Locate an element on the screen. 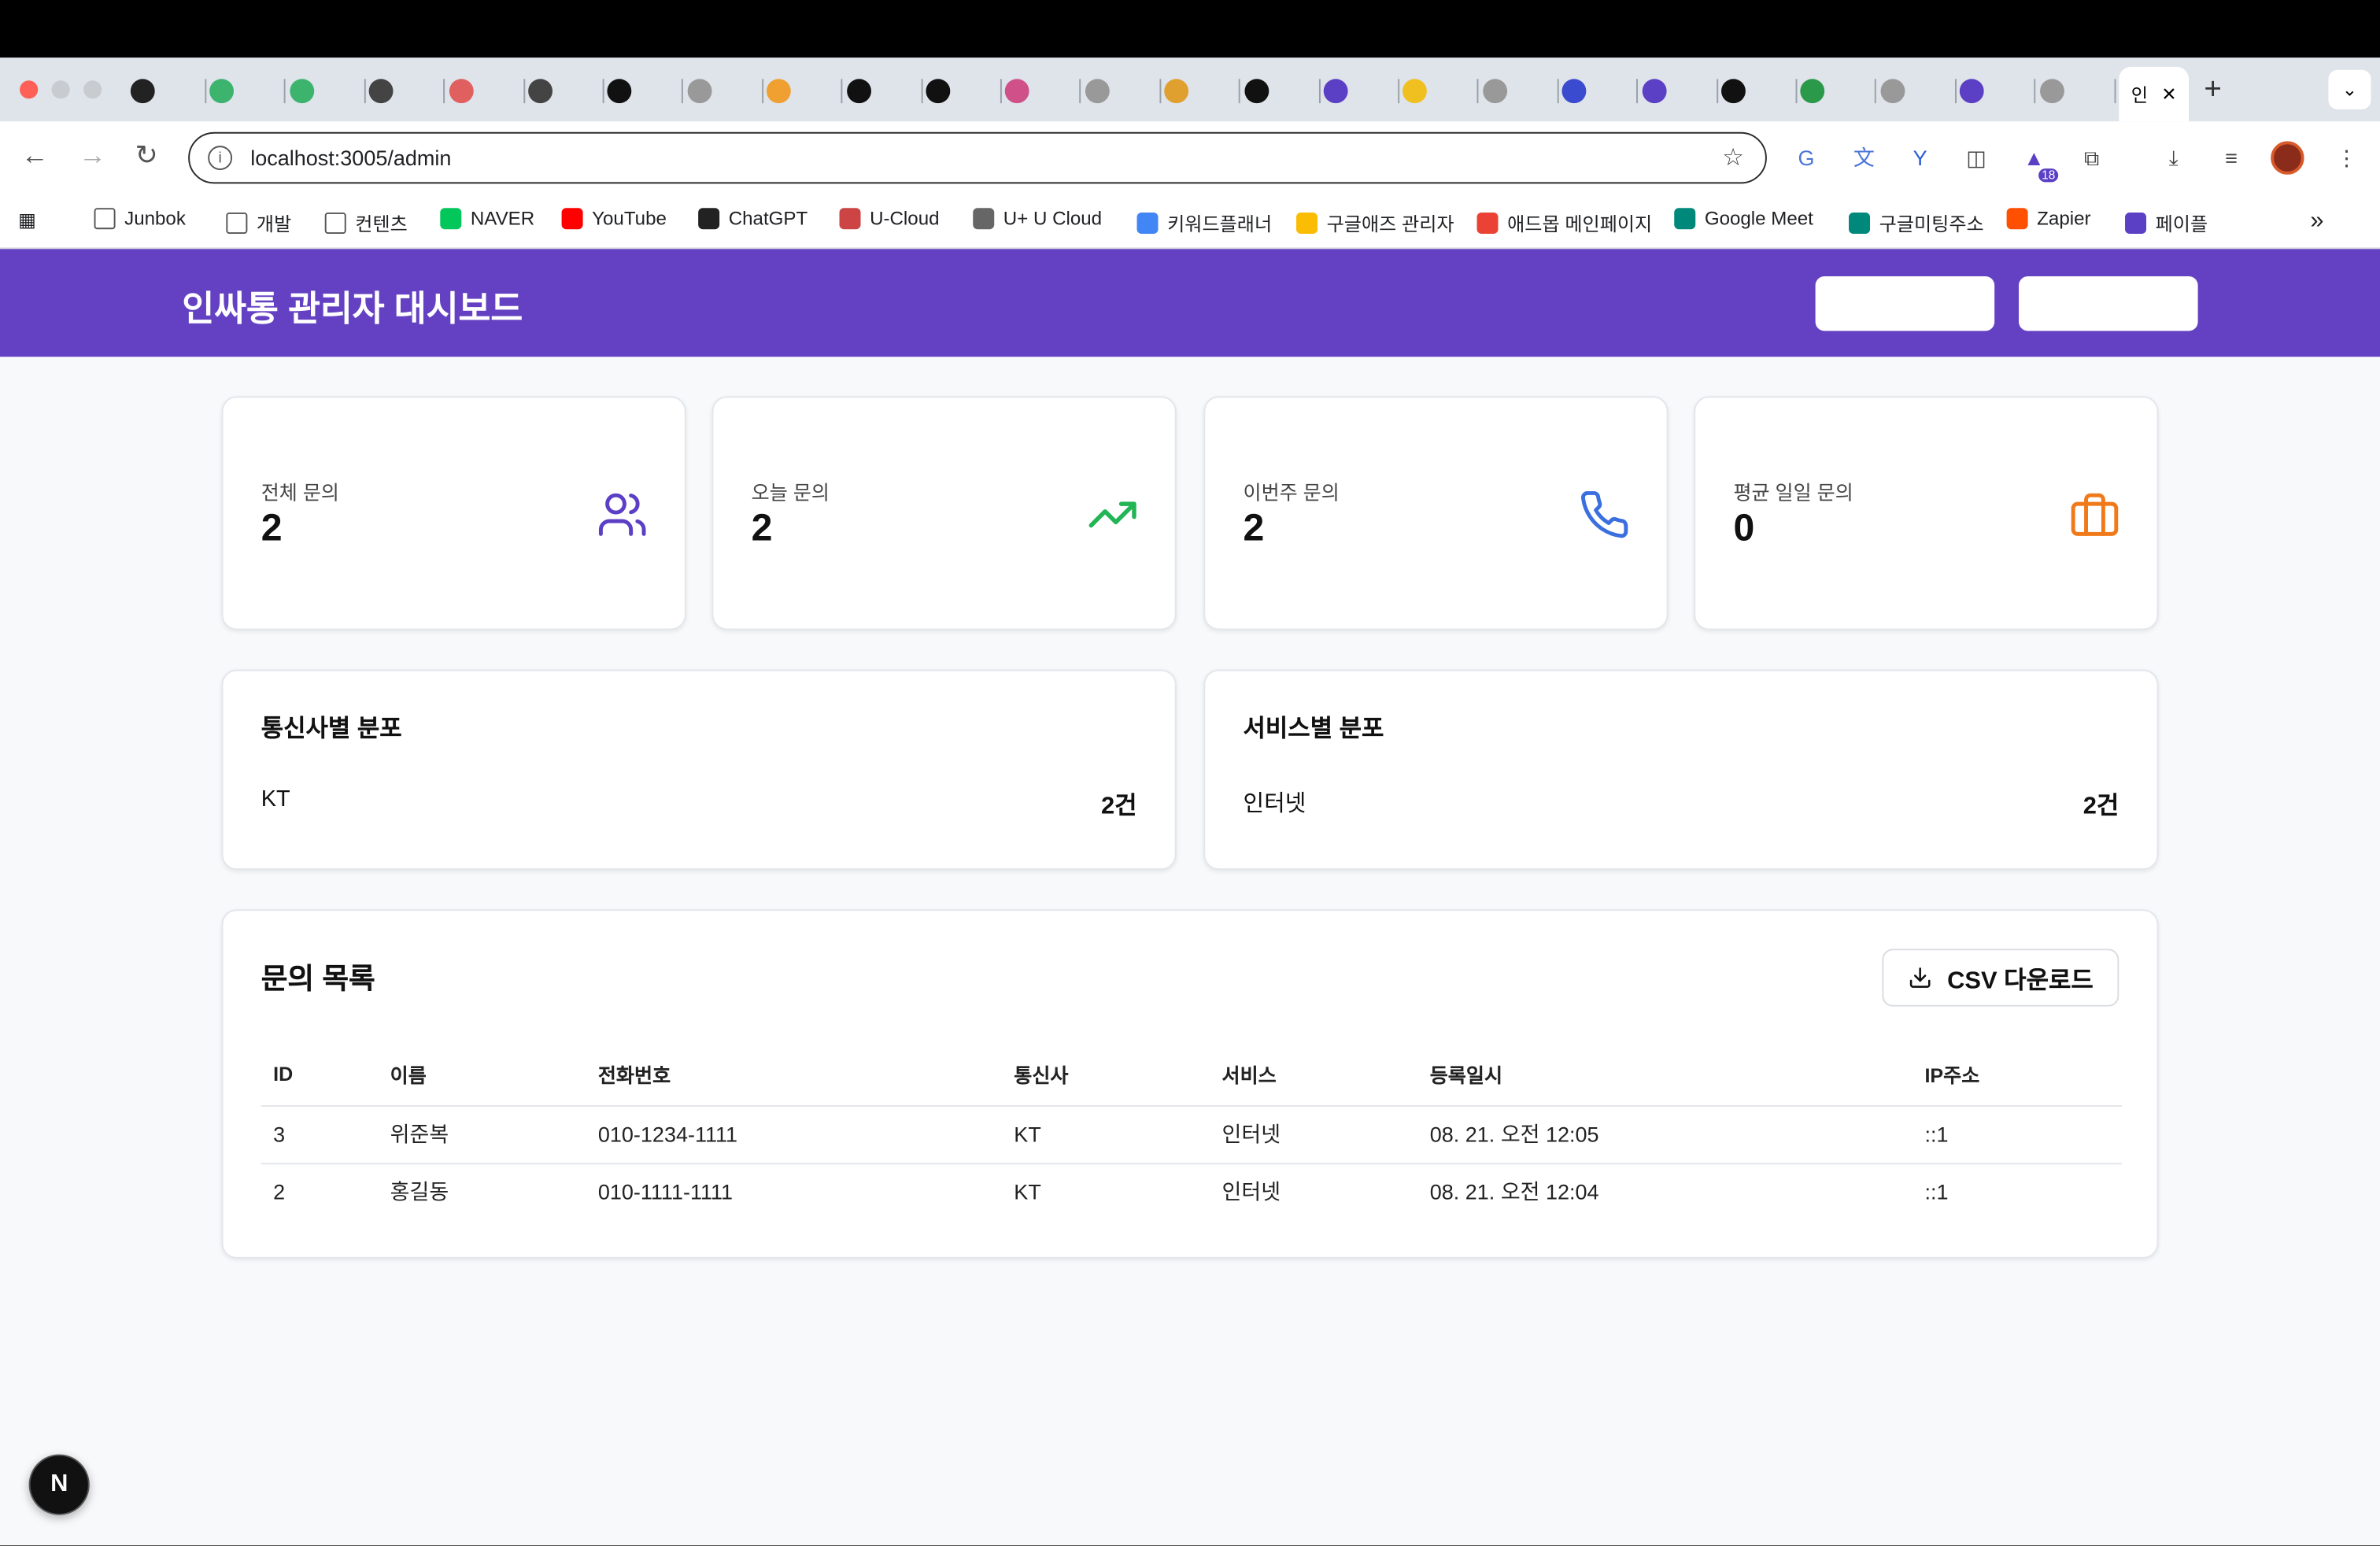 The width and height of the screenshot is (2380, 1546). bookmark-item: 페이플 is located at coordinates (2166, 223).